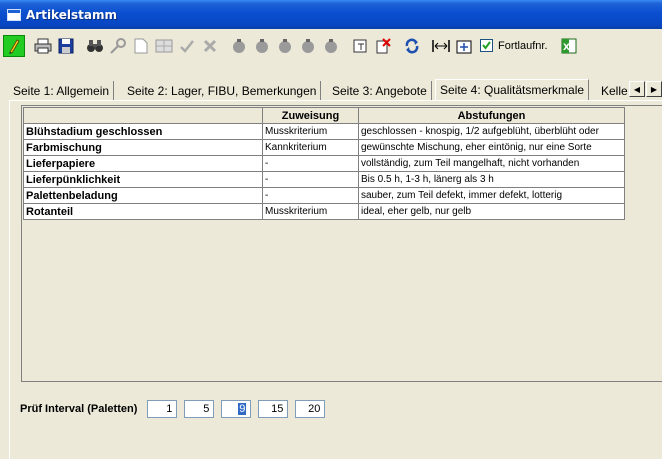 This screenshot has height=459, width=662. Describe the element at coordinates (512, 90) in the screenshot. I see `tab-qualitaetsmerkmale: Seite 4: Qualitätsmerkmale` at that location.